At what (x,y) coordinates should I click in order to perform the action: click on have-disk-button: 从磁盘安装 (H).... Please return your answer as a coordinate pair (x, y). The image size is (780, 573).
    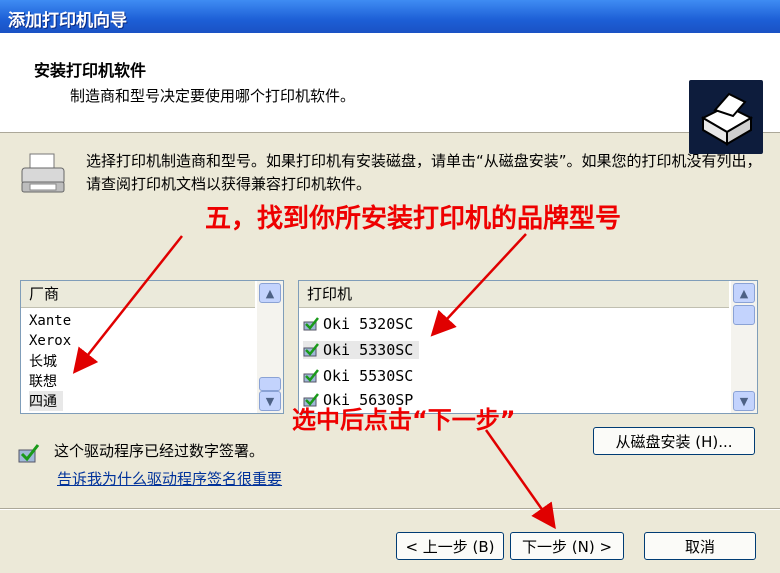
    Looking at the image, I should click on (674, 441).